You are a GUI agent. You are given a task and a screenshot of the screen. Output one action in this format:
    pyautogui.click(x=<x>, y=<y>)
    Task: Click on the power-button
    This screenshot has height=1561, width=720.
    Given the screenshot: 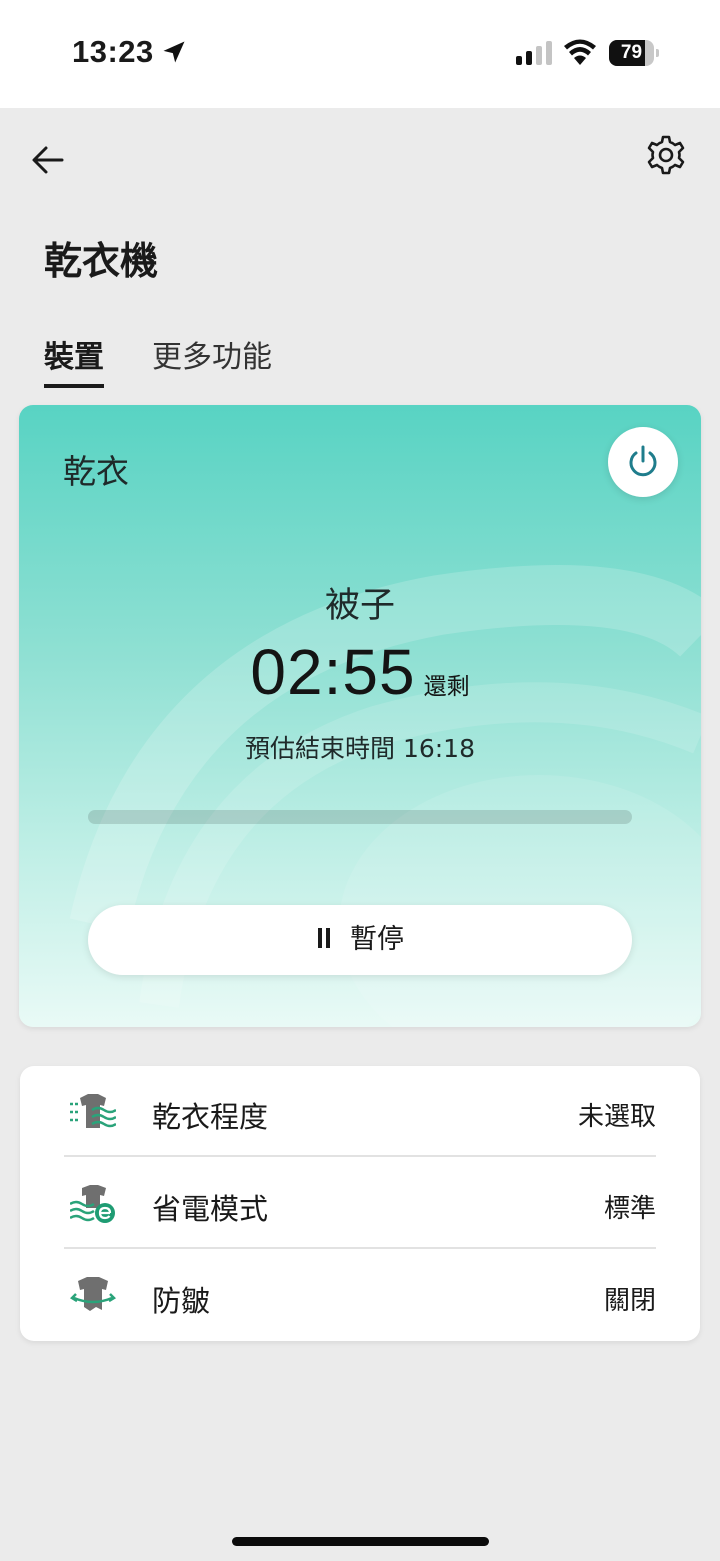 What is the action you would take?
    pyautogui.click(x=643, y=462)
    